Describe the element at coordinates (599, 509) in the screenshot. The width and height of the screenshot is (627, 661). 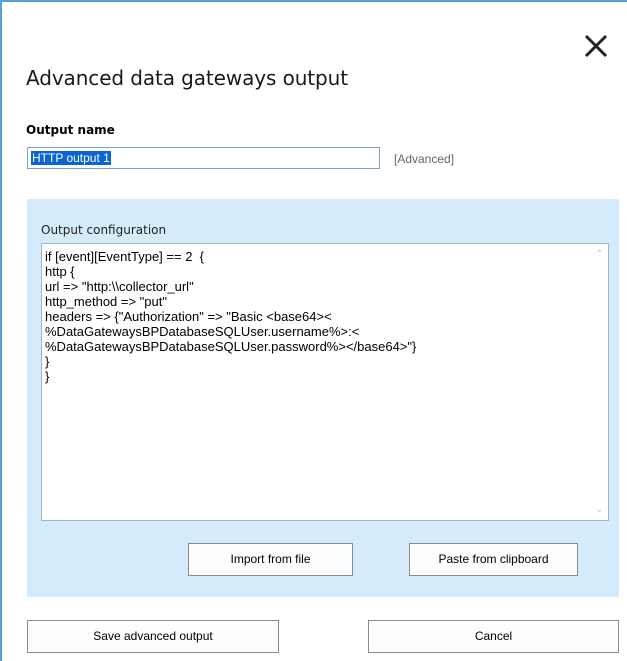
I see `scroll-down-icon: ⌄` at that location.